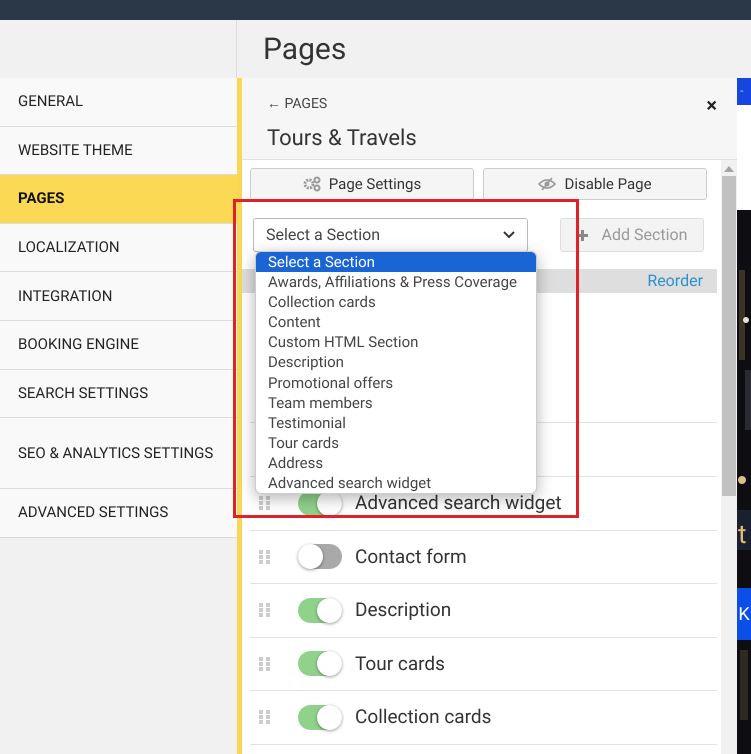 Image resolution: width=751 pixels, height=754 pixels. I want to click on dropdown-option: Tour cards, so click(396, 442).